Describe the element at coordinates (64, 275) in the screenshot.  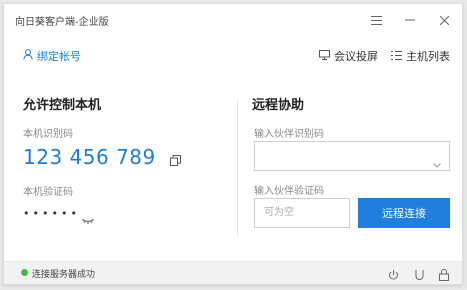
I see `status-text: 连接服务器成功` at that location.